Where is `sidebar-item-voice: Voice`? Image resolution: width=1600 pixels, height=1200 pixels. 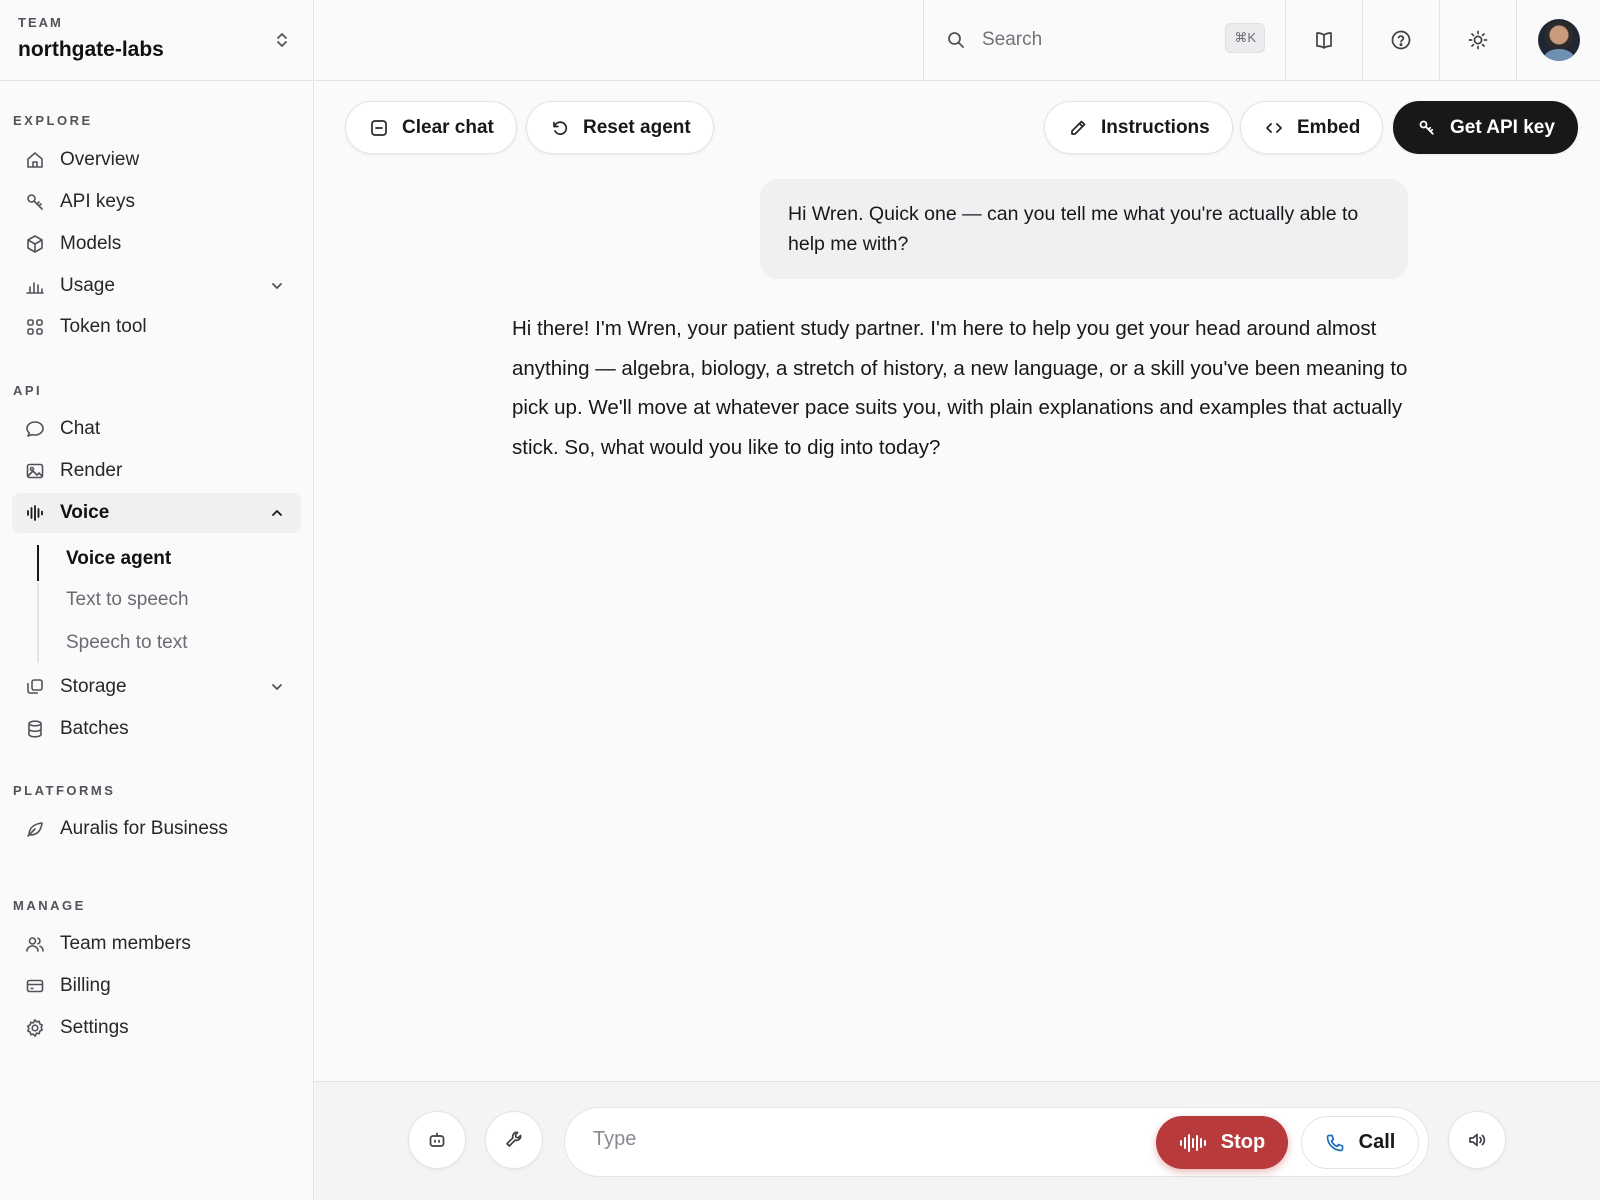
sidebar-item-voice: Voice is located at coordinates (156, 513).